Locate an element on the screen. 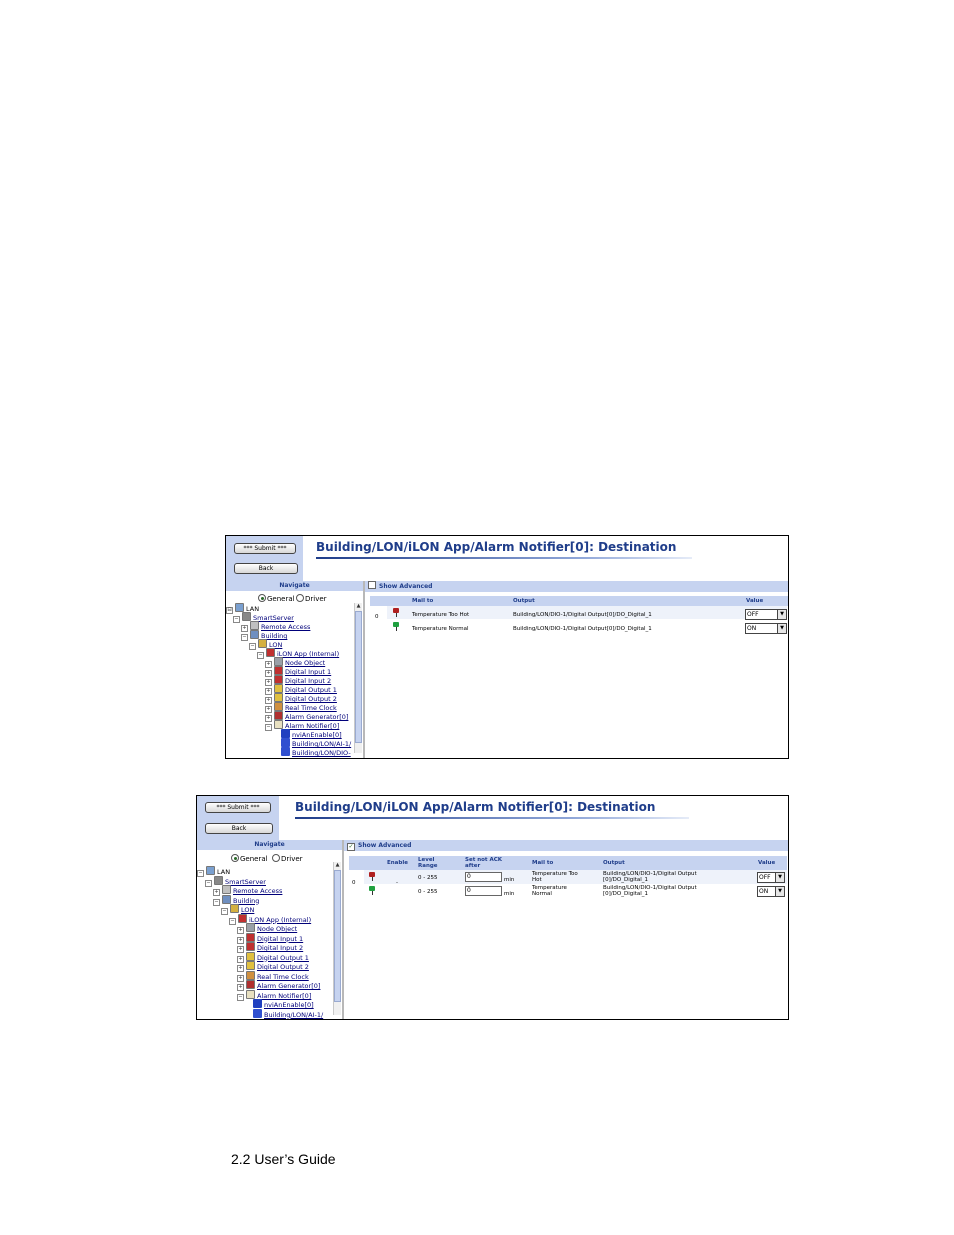 The height and width of the screenshot is (1235, 954). tree-item-dio: Building/LON/DIO- is located at coordinates (316, 752).